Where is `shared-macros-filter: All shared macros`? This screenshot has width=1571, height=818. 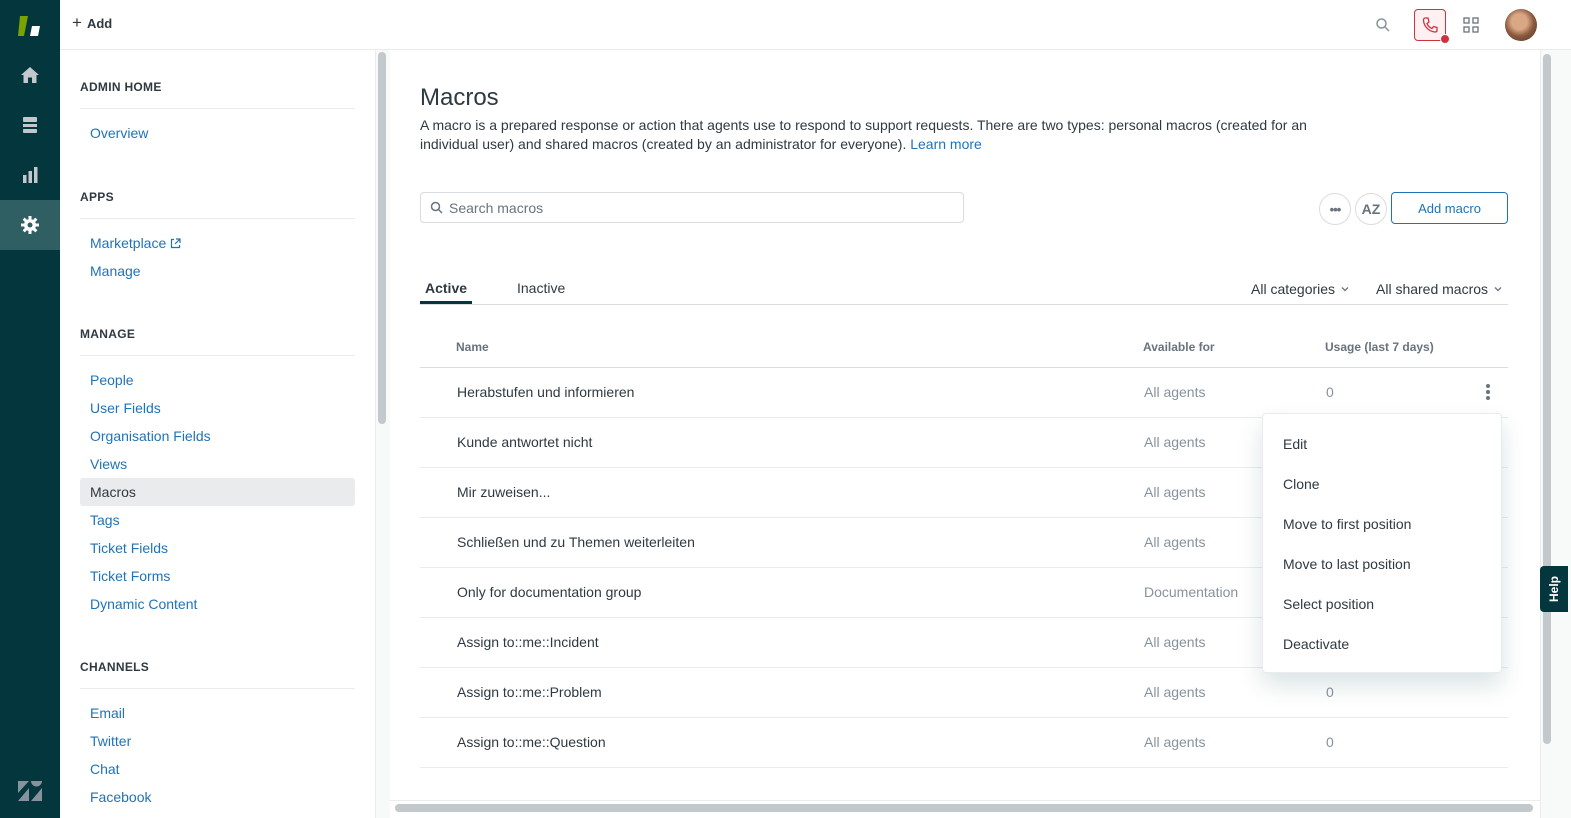 shared-macros-filter: All shared macros is located at coordinates (1439, 289).